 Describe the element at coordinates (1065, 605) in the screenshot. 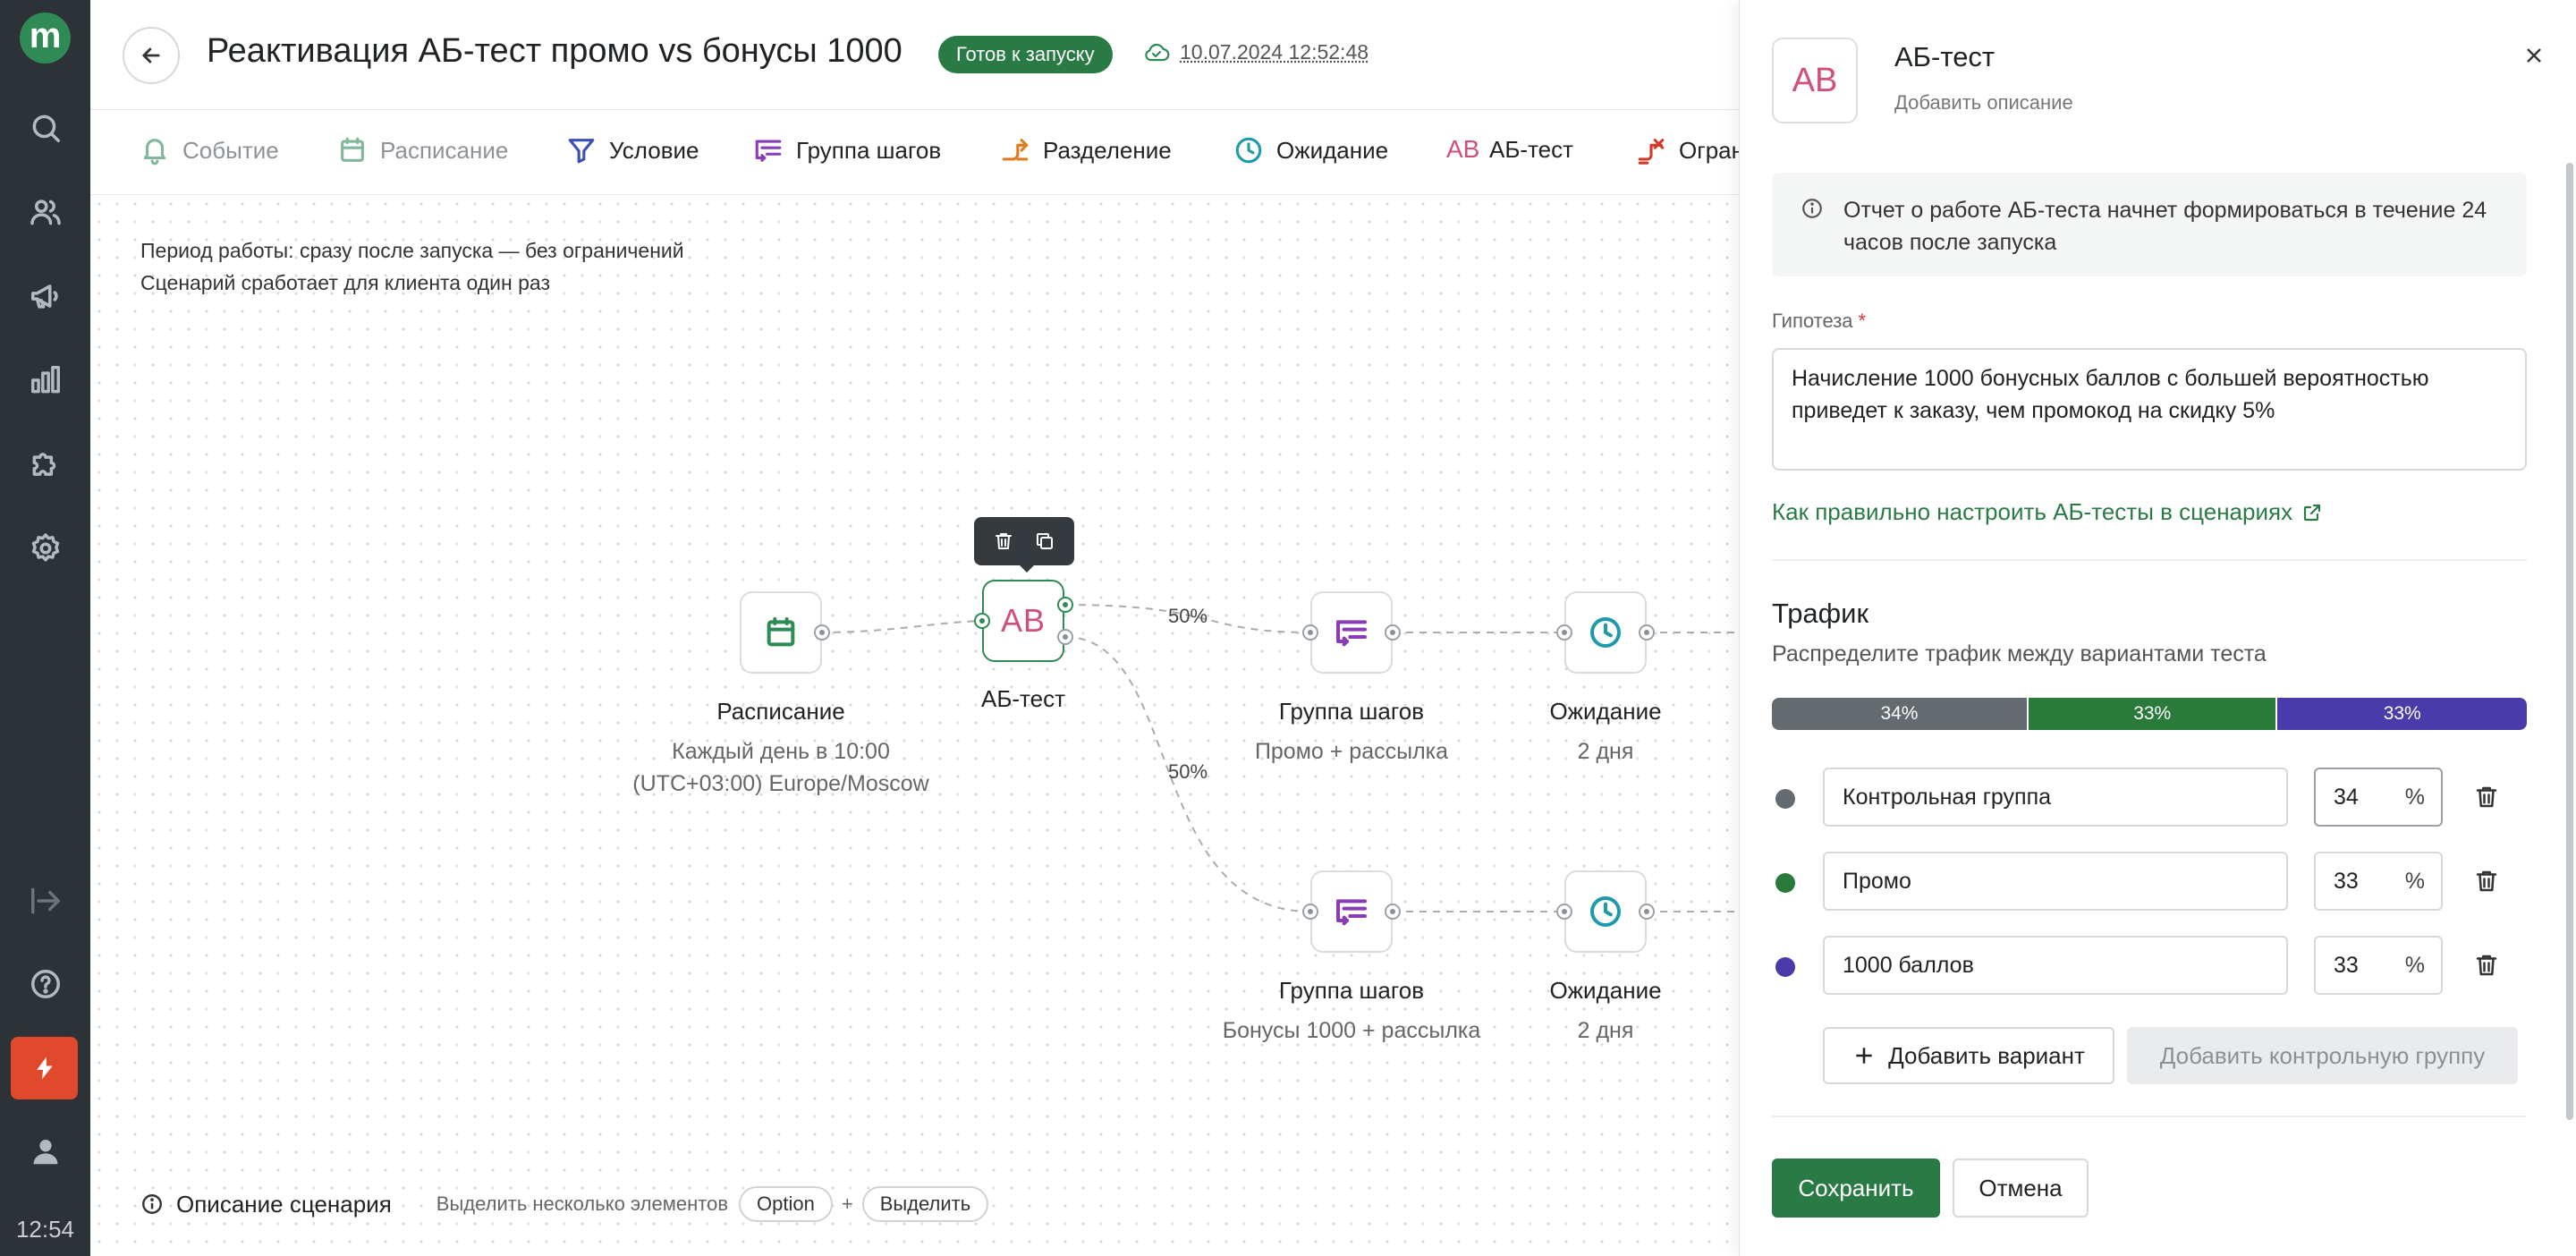

I see `output-port-a` at that location.